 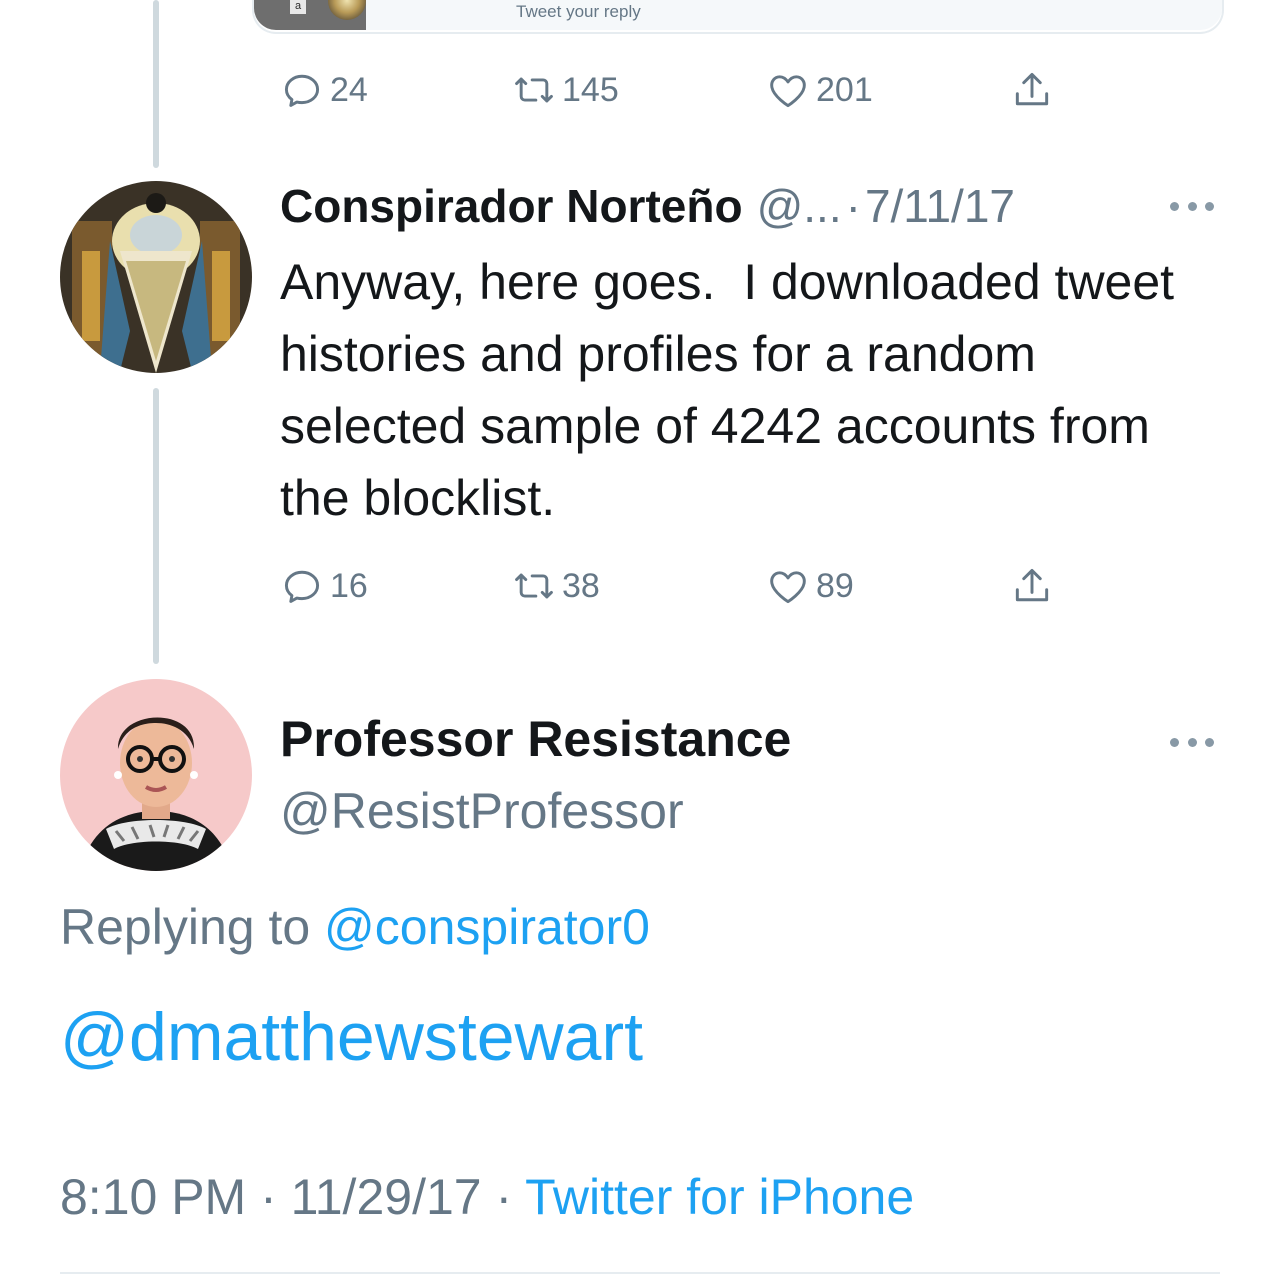 I want to click on retweet-button: 145, so click(x=565, y=90).